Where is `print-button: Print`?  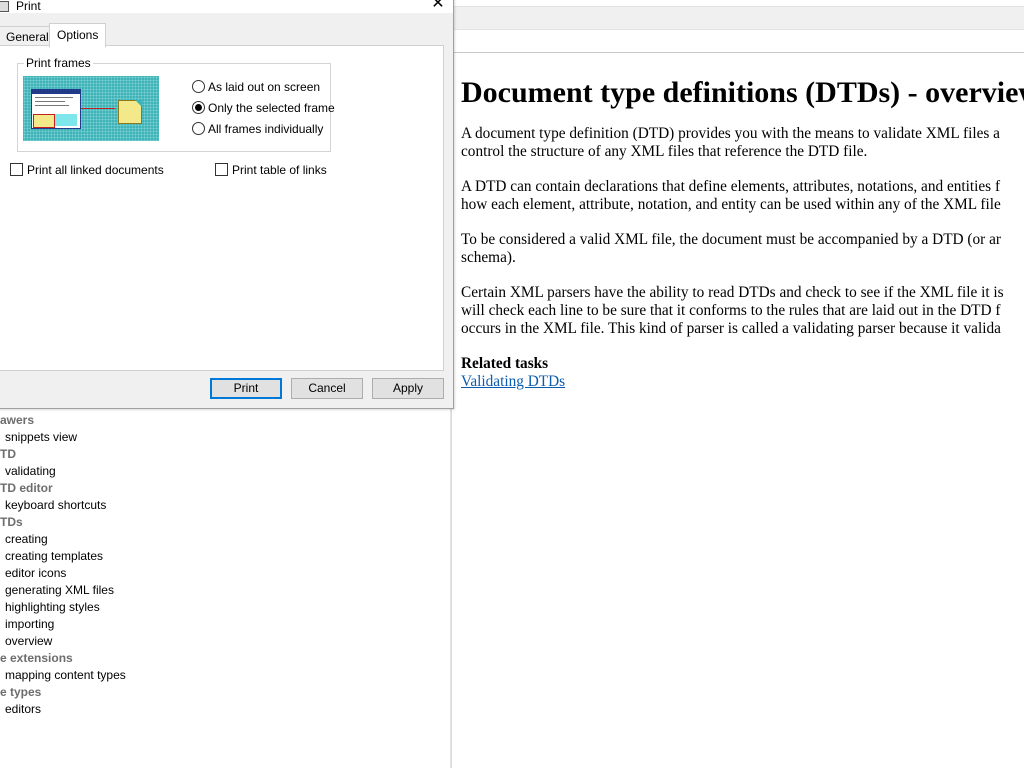
print-button: Print is located at coordinates (246, 388).